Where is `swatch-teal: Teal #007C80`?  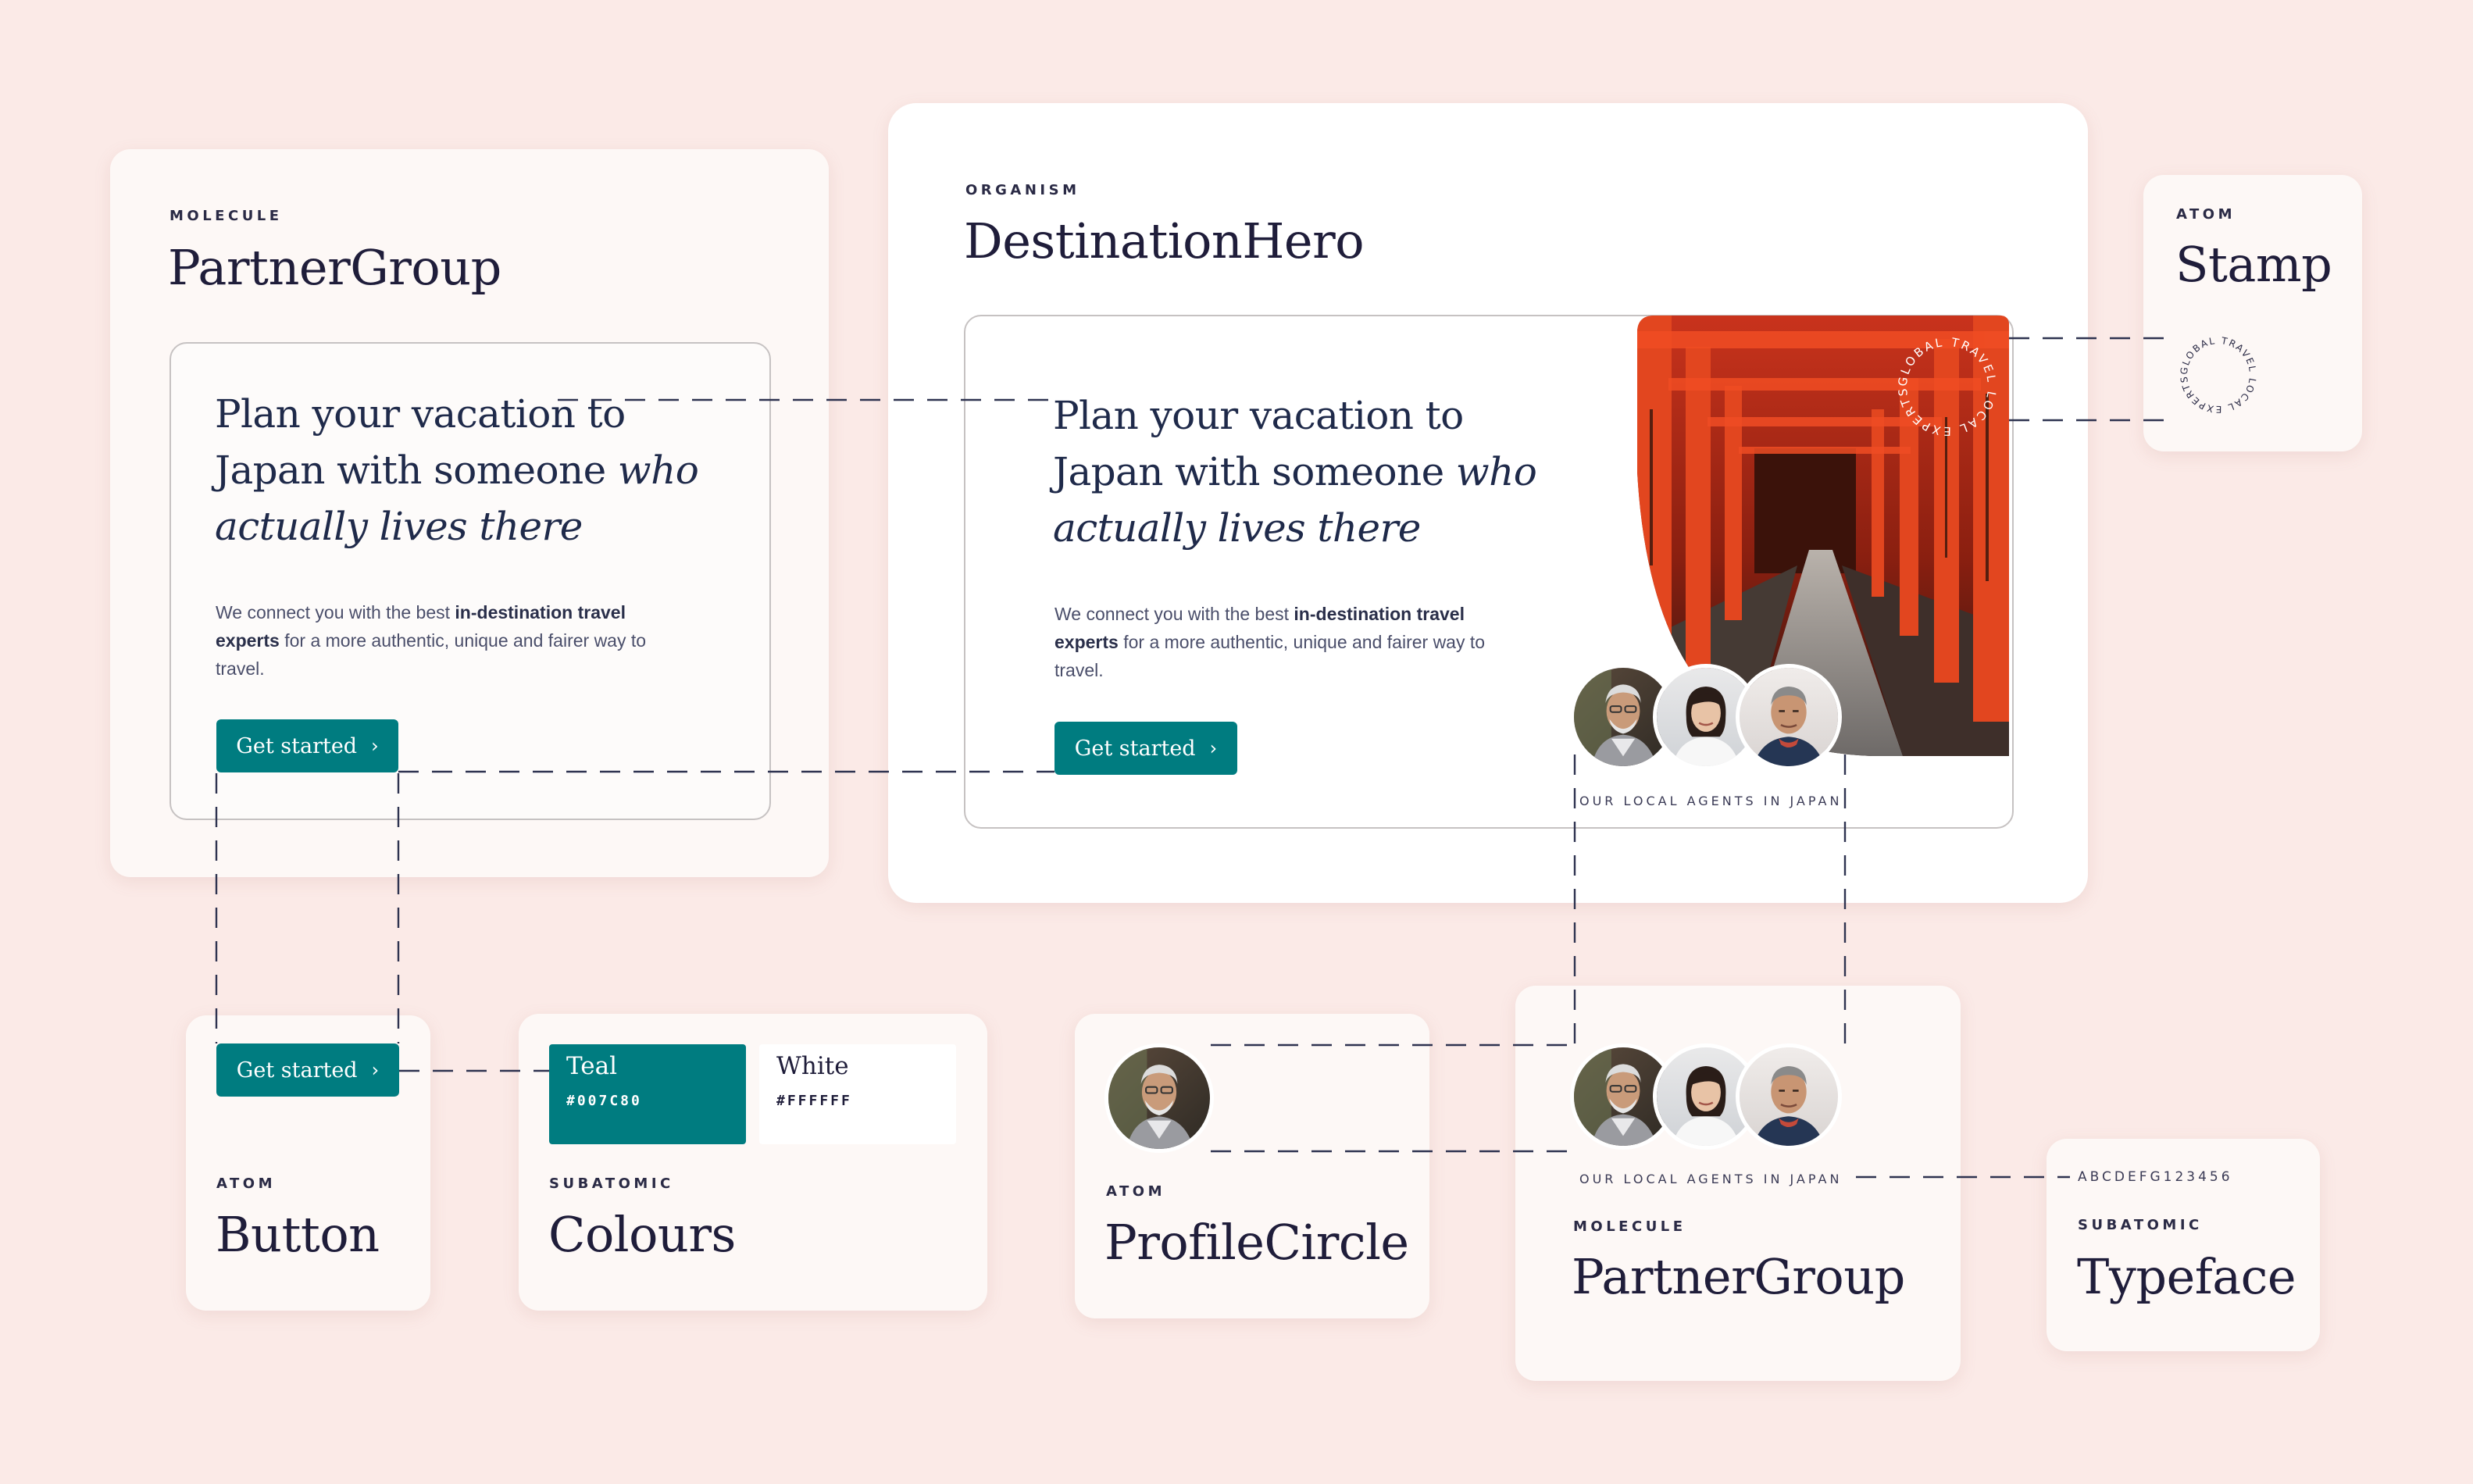
swatch-teal: Teal #007C80 is located at coordinates (647, 1094).